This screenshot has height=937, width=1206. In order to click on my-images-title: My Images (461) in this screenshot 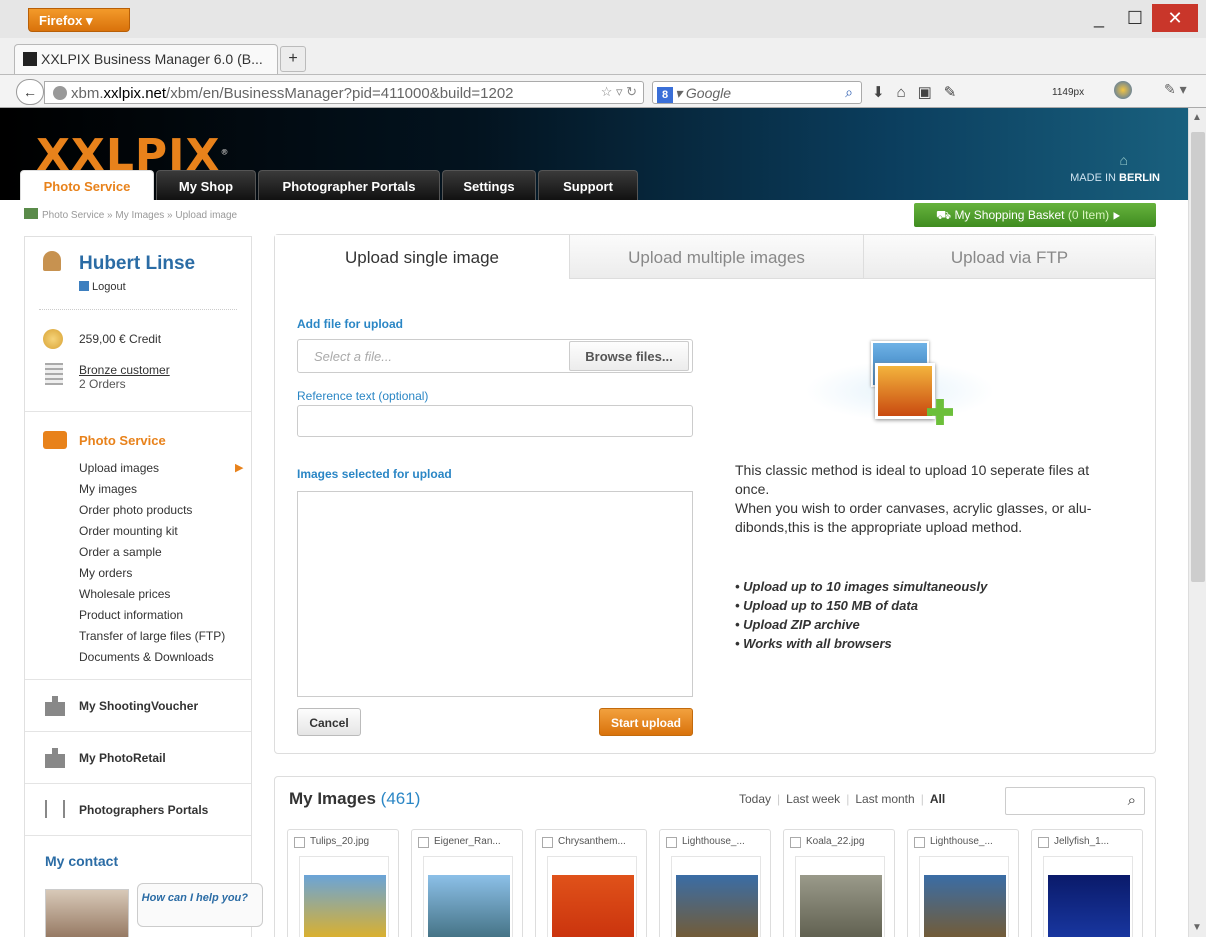, I will do `click(355, 798)`.